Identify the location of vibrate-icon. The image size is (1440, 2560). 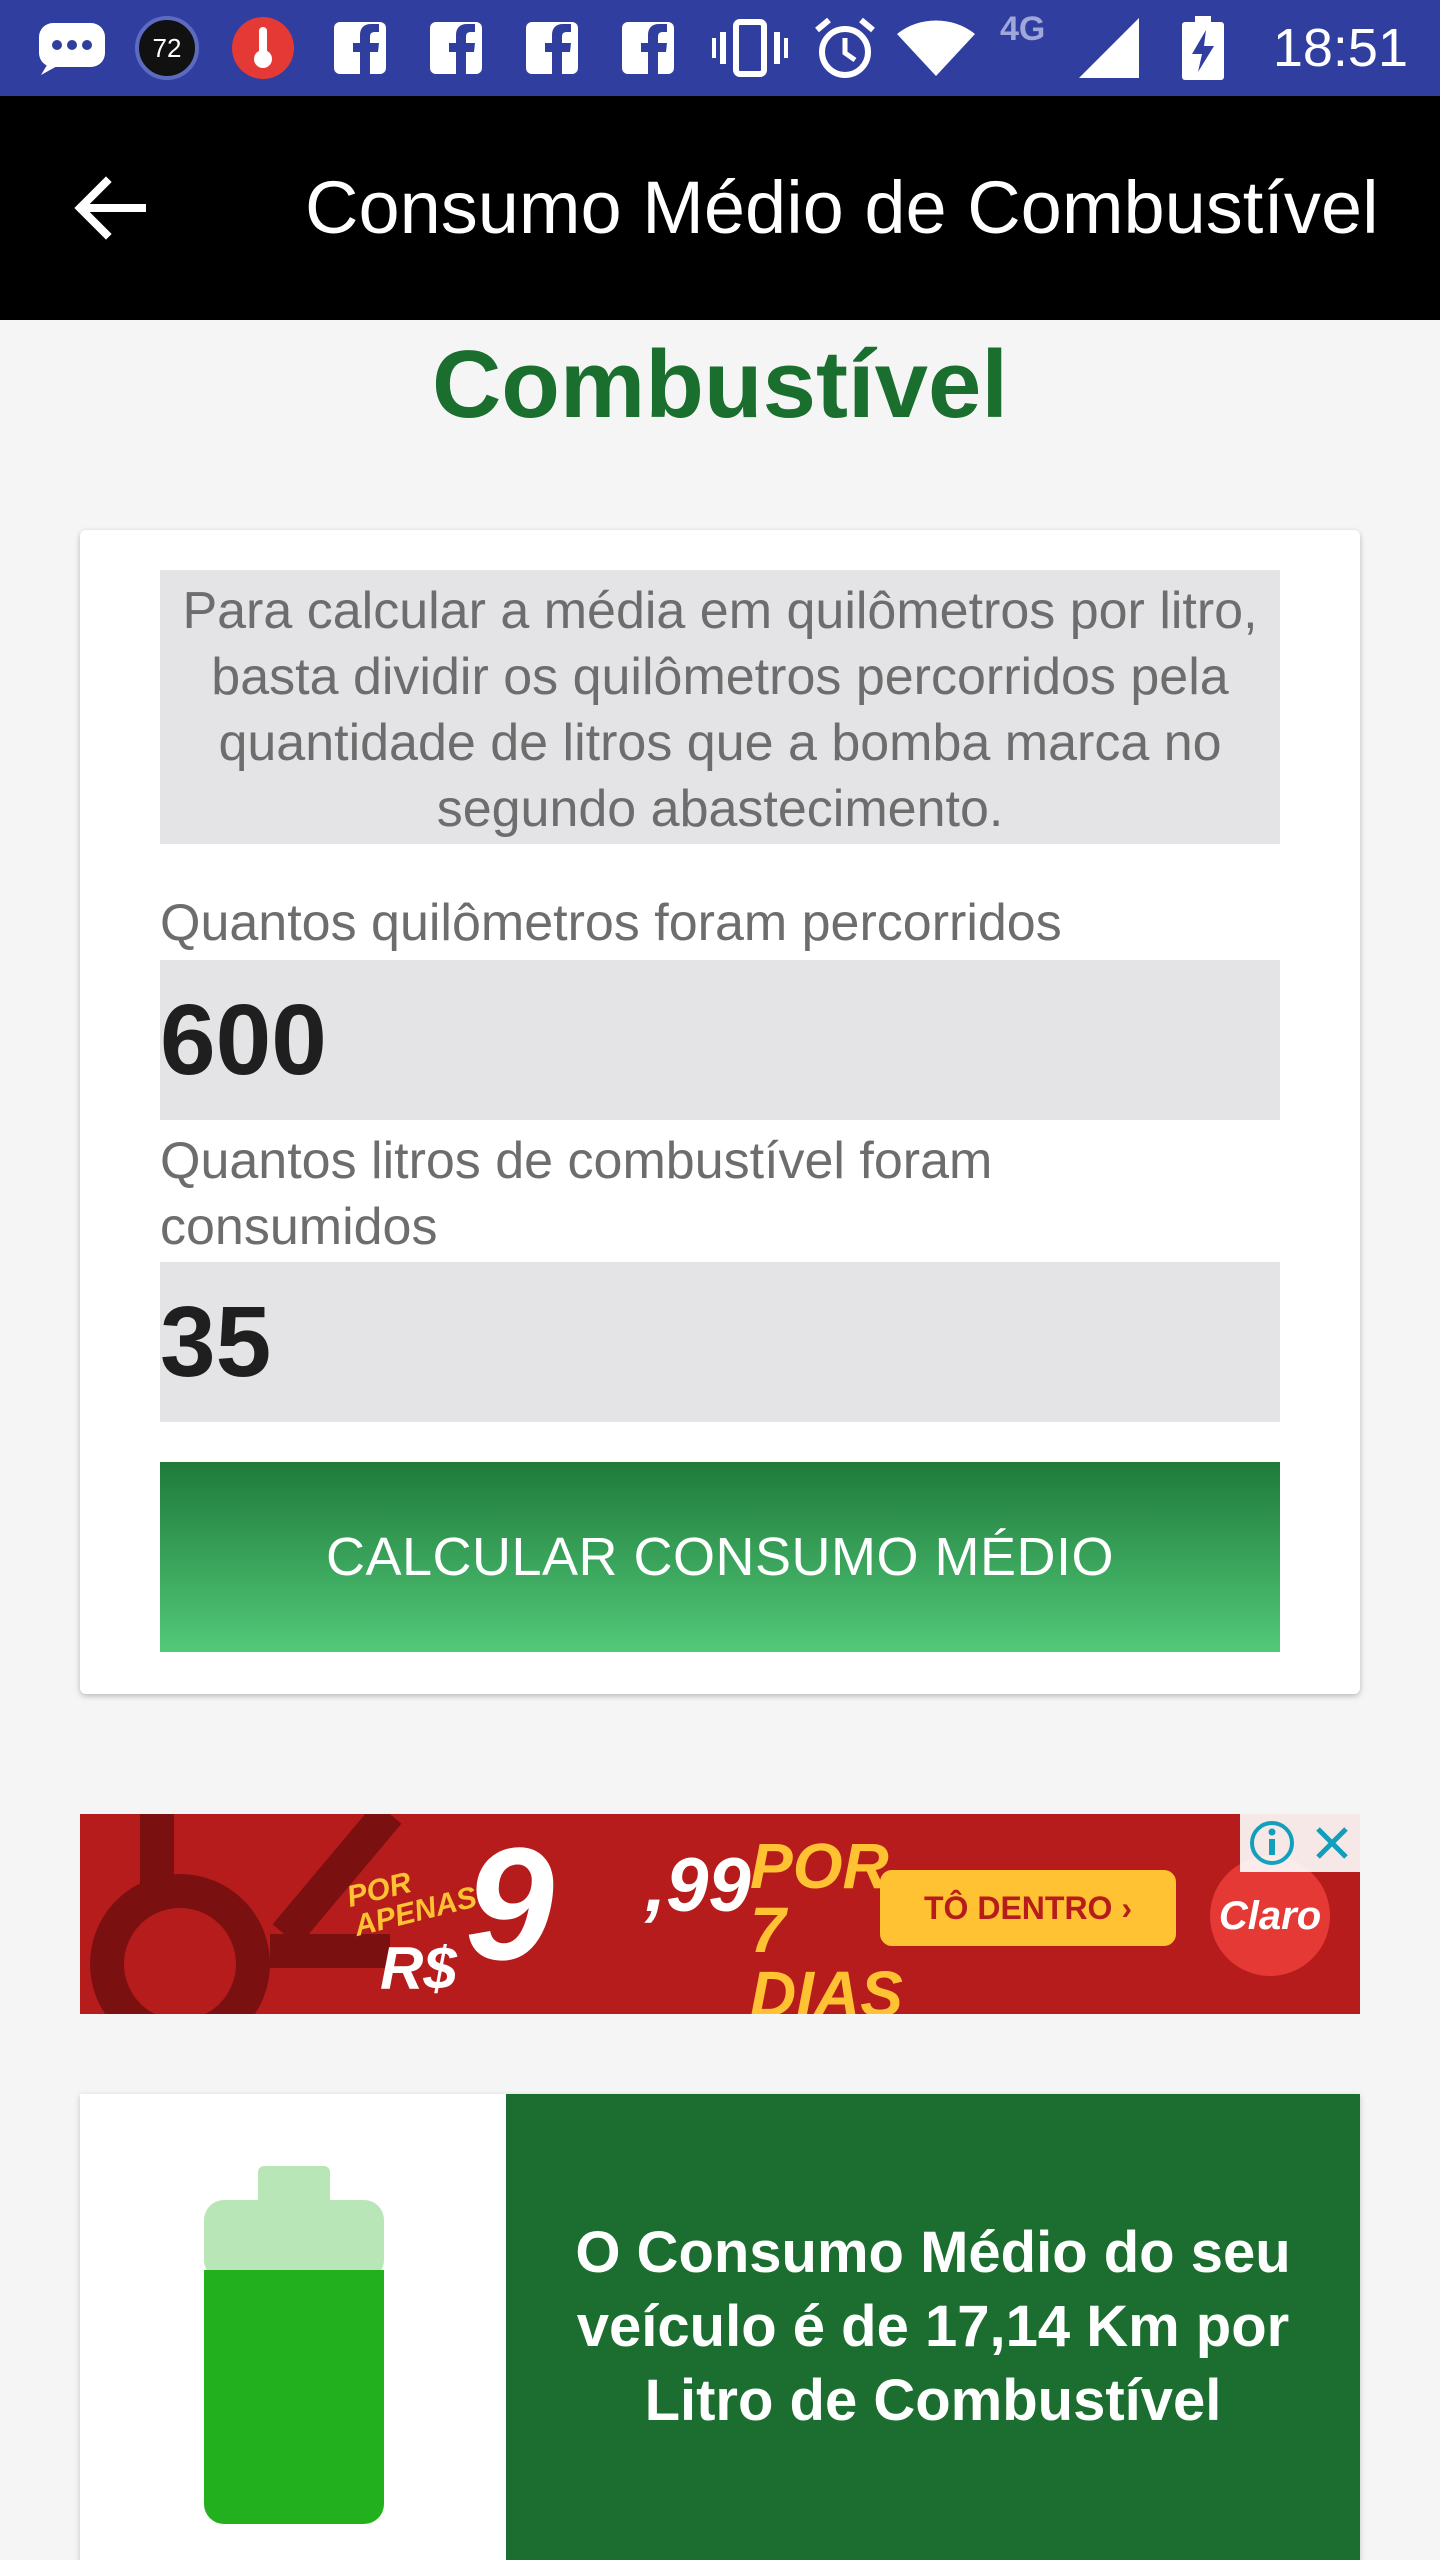
(750, 48).